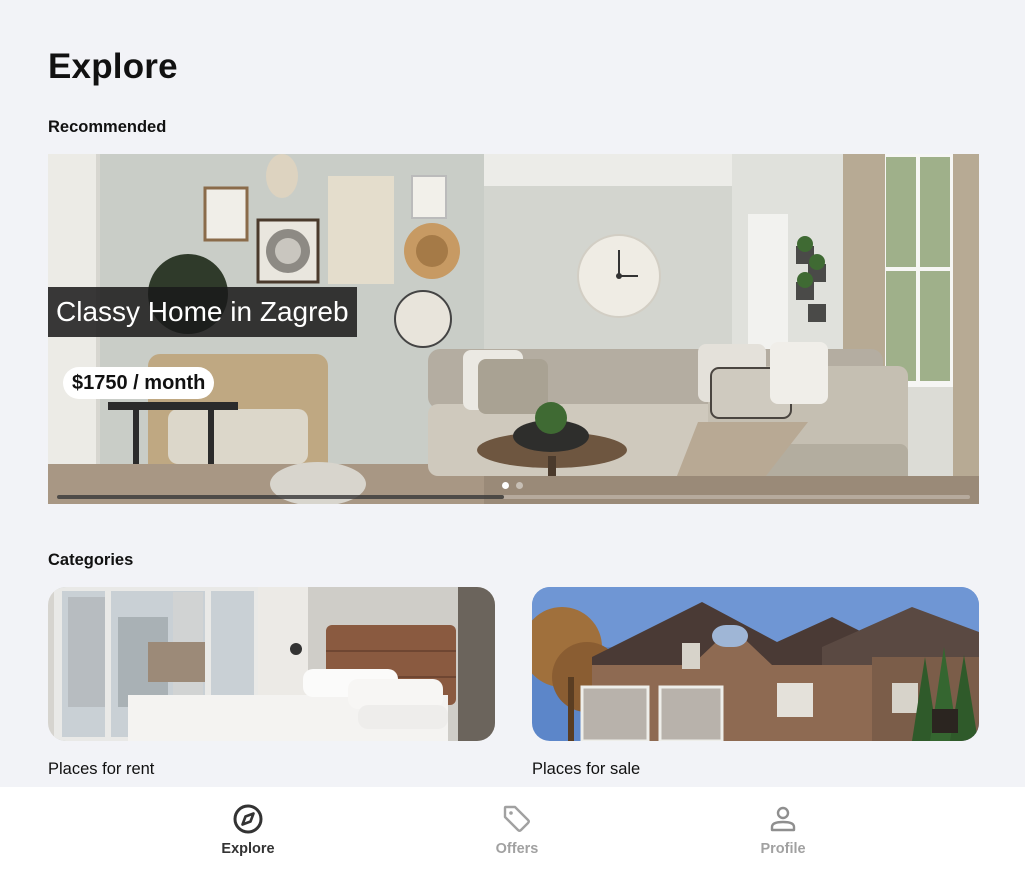 The height and width of the screenshot is (870, 1025). What do you see at coordinates (755, 664) in the screenshot?
I see `category-image-sale` at bounding box center [755, 664].